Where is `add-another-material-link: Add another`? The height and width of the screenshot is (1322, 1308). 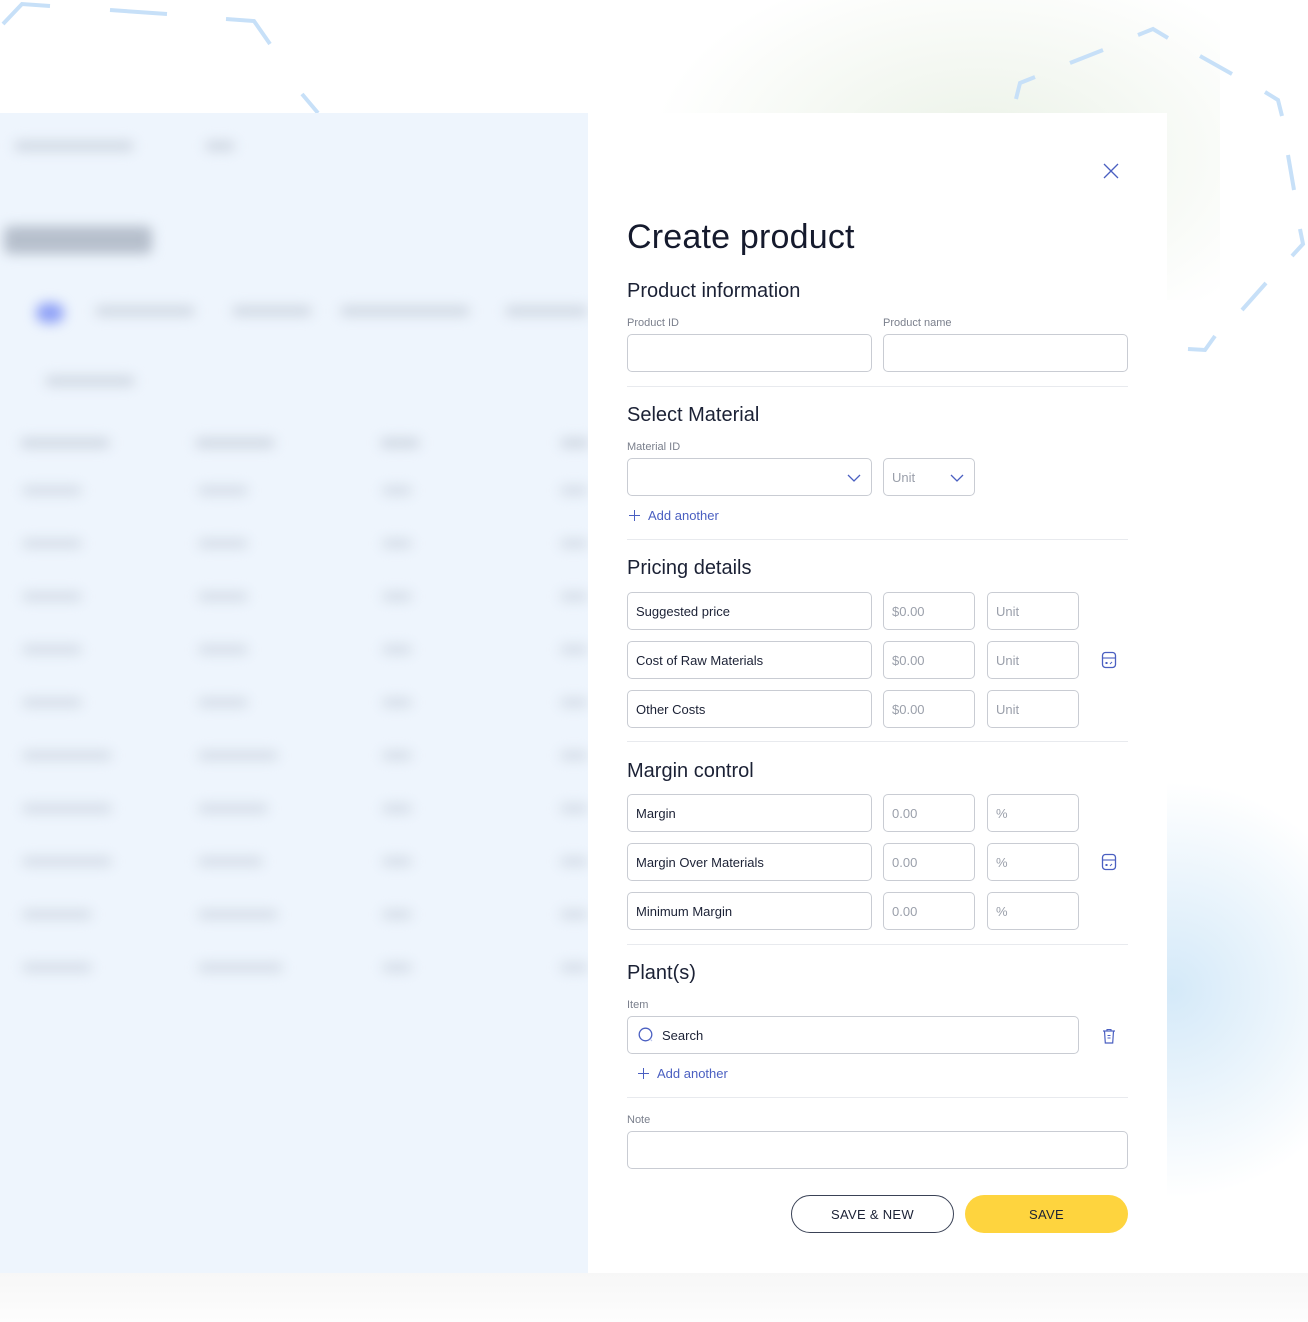 add-another-material-link: Add another is located at coordinates (674, 515).